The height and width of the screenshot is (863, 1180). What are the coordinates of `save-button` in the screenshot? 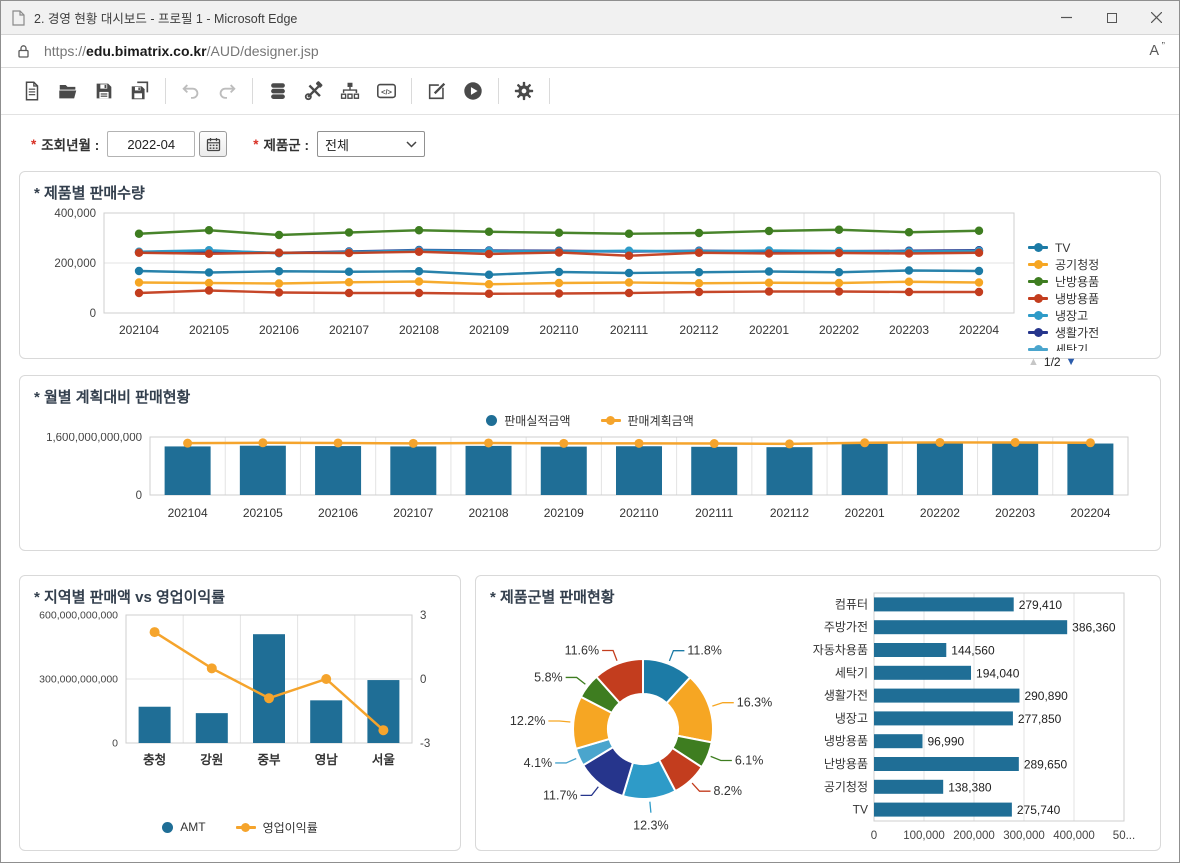 It's located at (104, 91).